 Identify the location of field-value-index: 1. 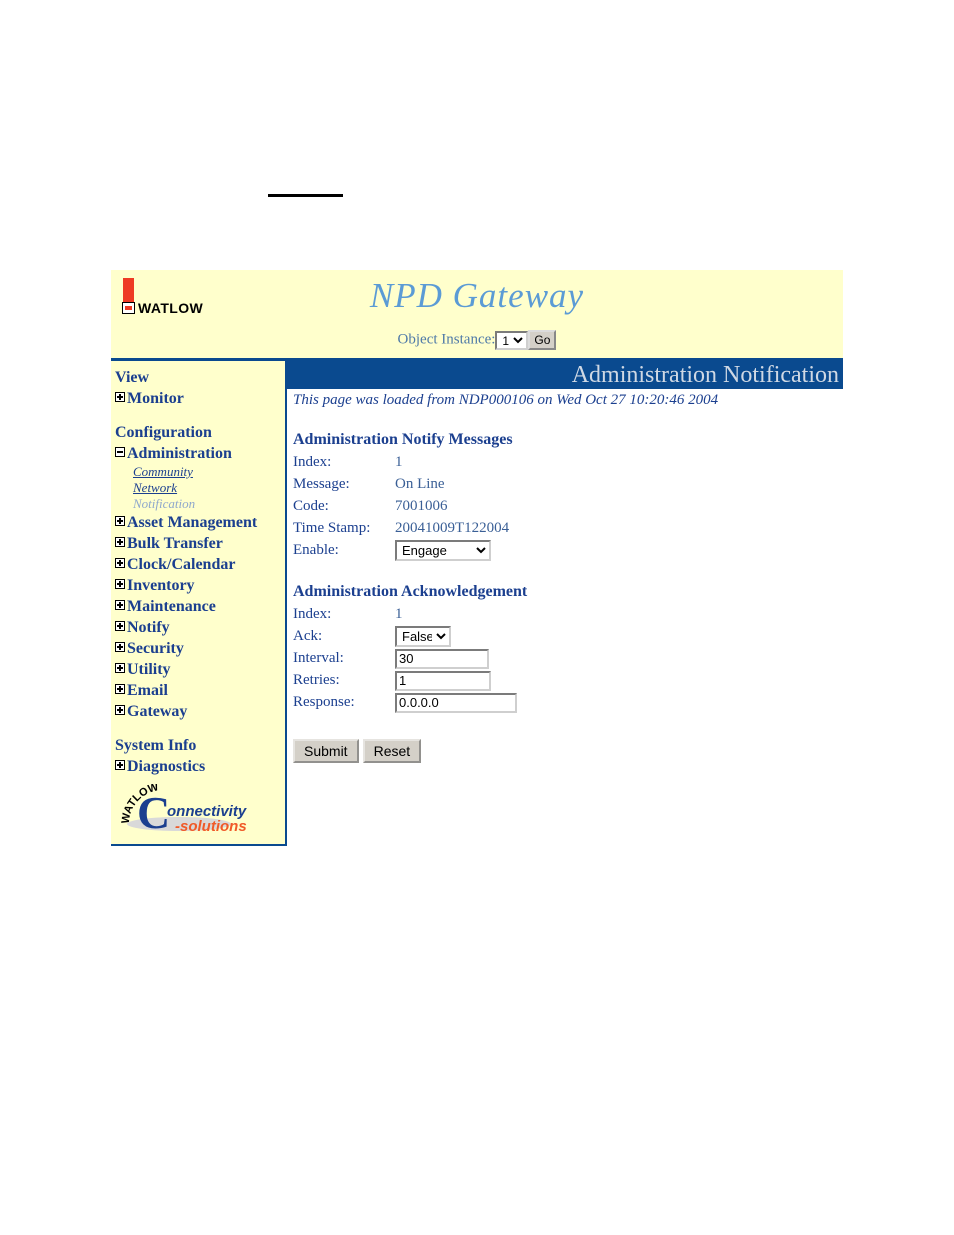
(399, 462).